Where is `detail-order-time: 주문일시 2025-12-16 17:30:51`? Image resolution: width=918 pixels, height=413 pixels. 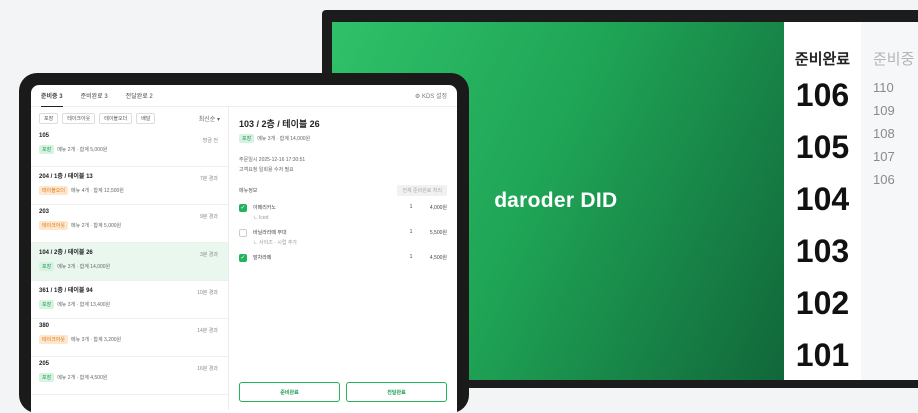
detail-order-time: 주문일시 2025-12-16 17:30:51 is located at coordinates (272, 160).